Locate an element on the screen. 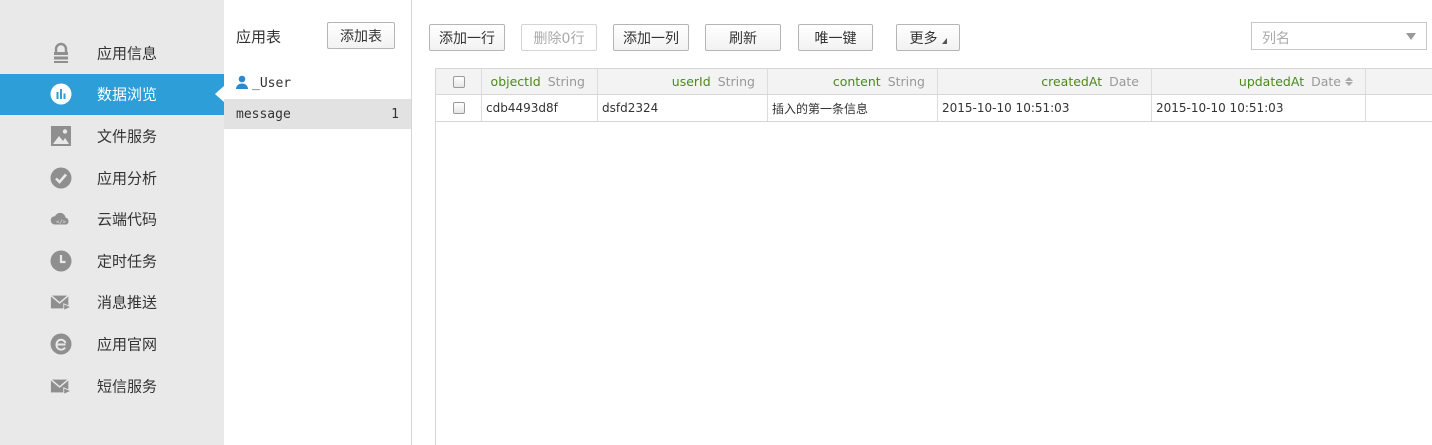 The height and width of the screenshot is (445, 1432). table-item-user: _User is located at coordinates (317, 83).